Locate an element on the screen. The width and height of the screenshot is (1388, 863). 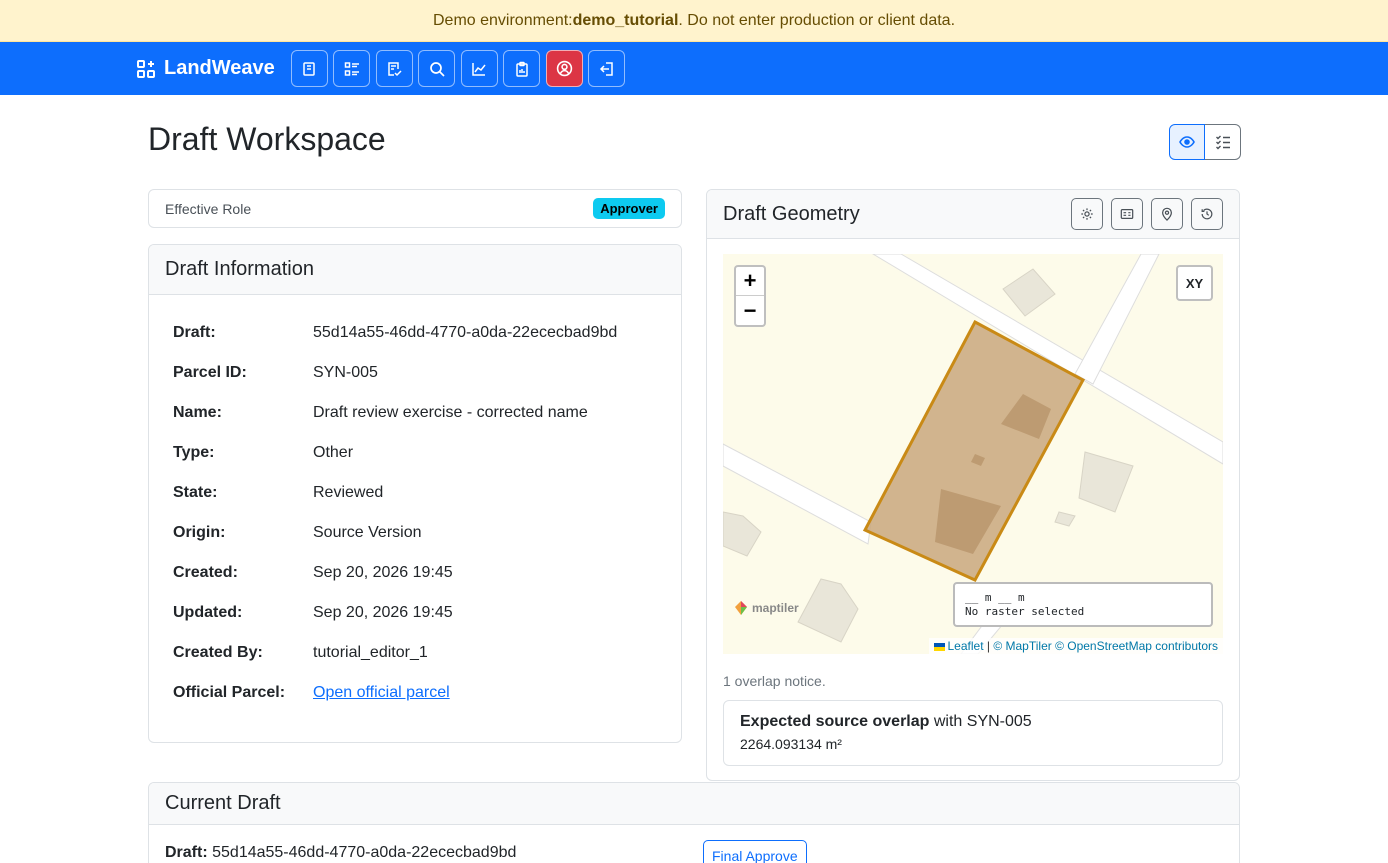
info-value: Reviewed is located at coordinates (348, 492).